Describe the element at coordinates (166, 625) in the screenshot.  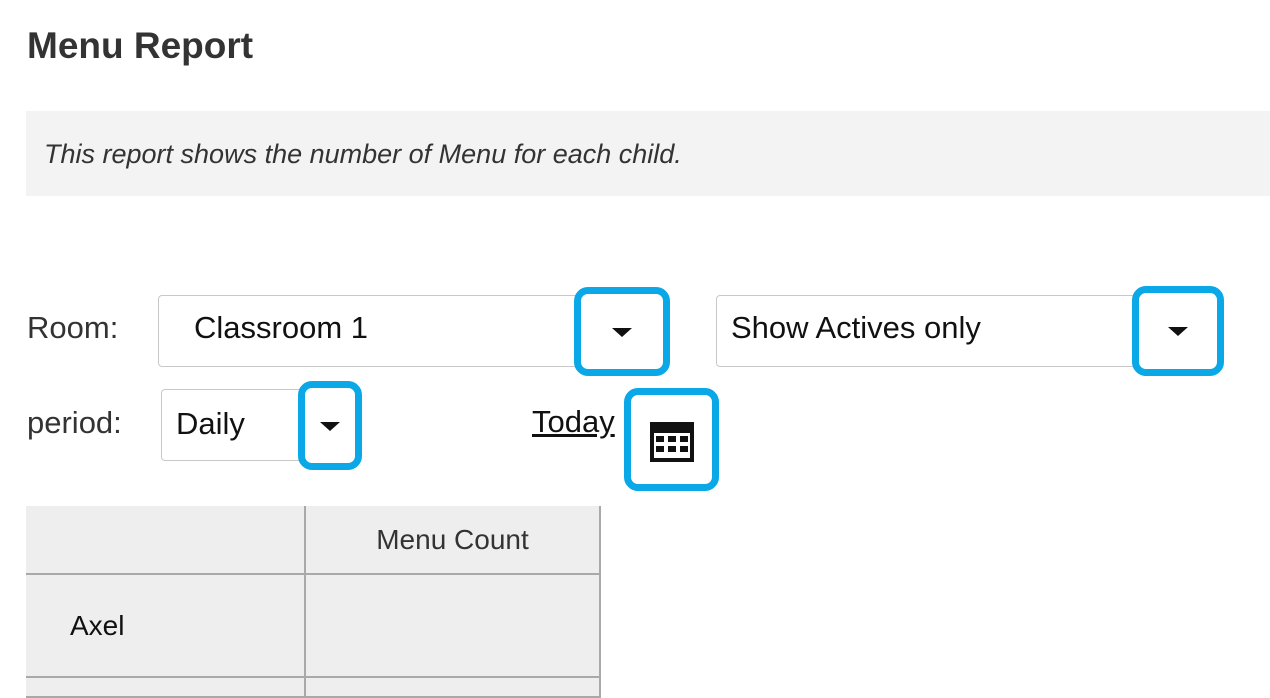
I see `child-name-cell: Axel` at that location.